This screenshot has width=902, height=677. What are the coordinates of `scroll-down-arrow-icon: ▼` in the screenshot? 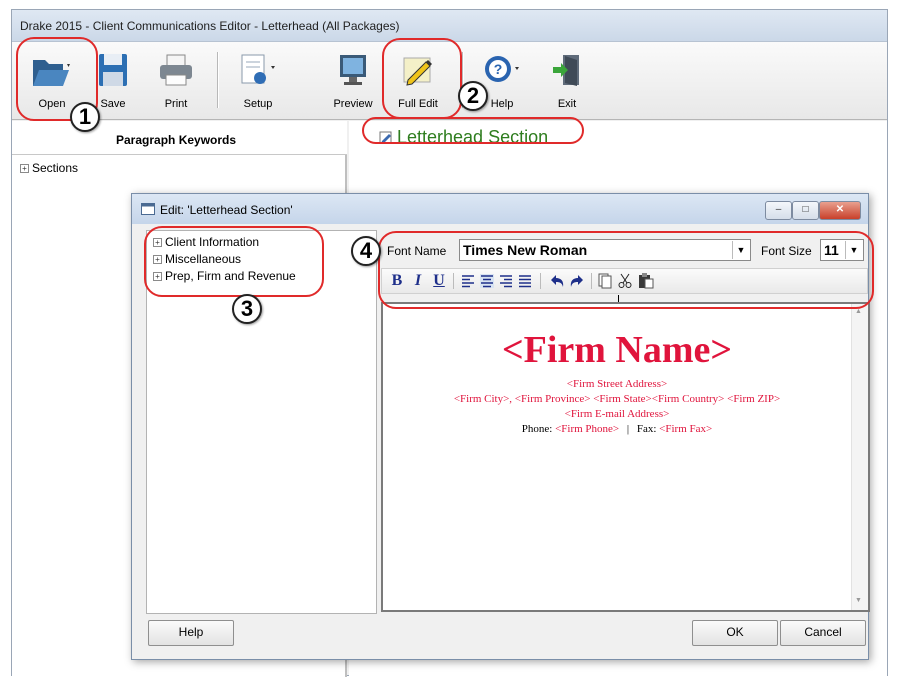 It's located at (858, 600).